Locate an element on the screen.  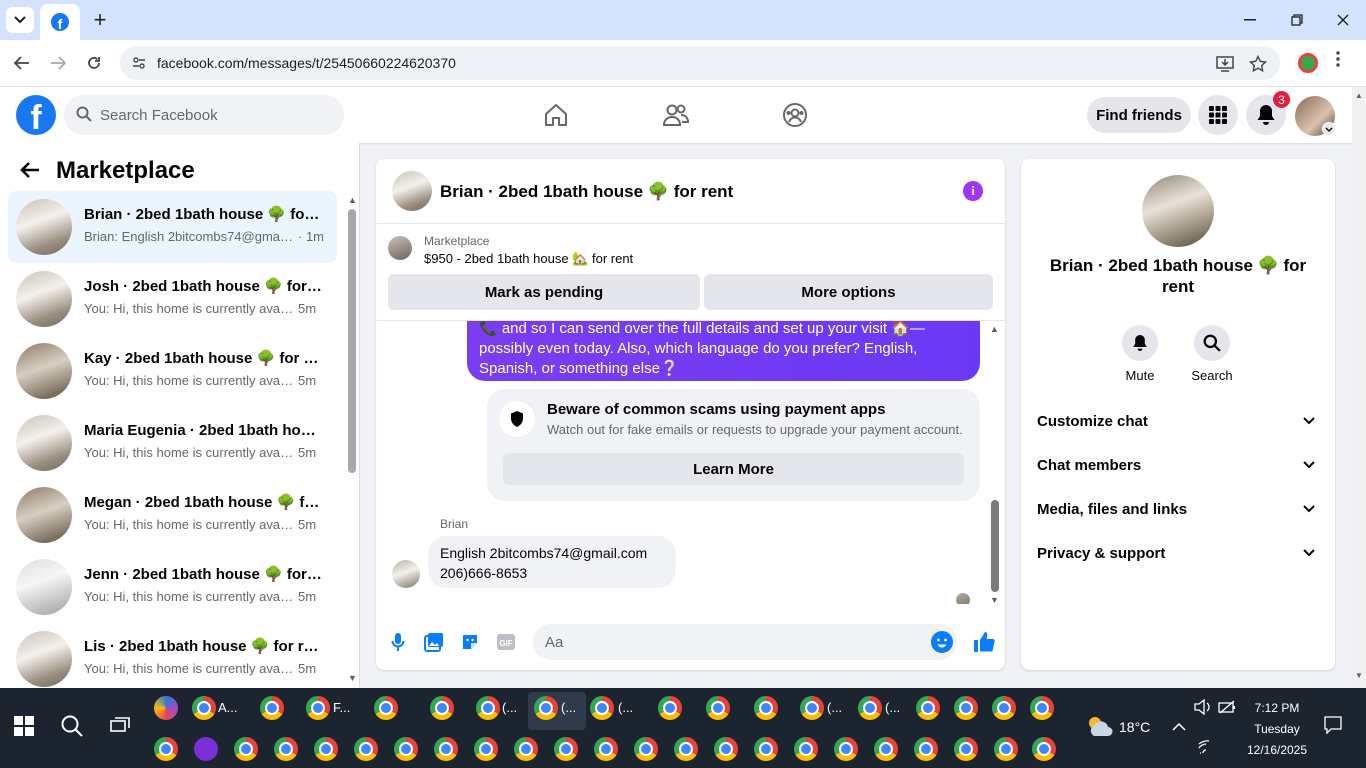
app-icon is located at coordinates (206, 749).